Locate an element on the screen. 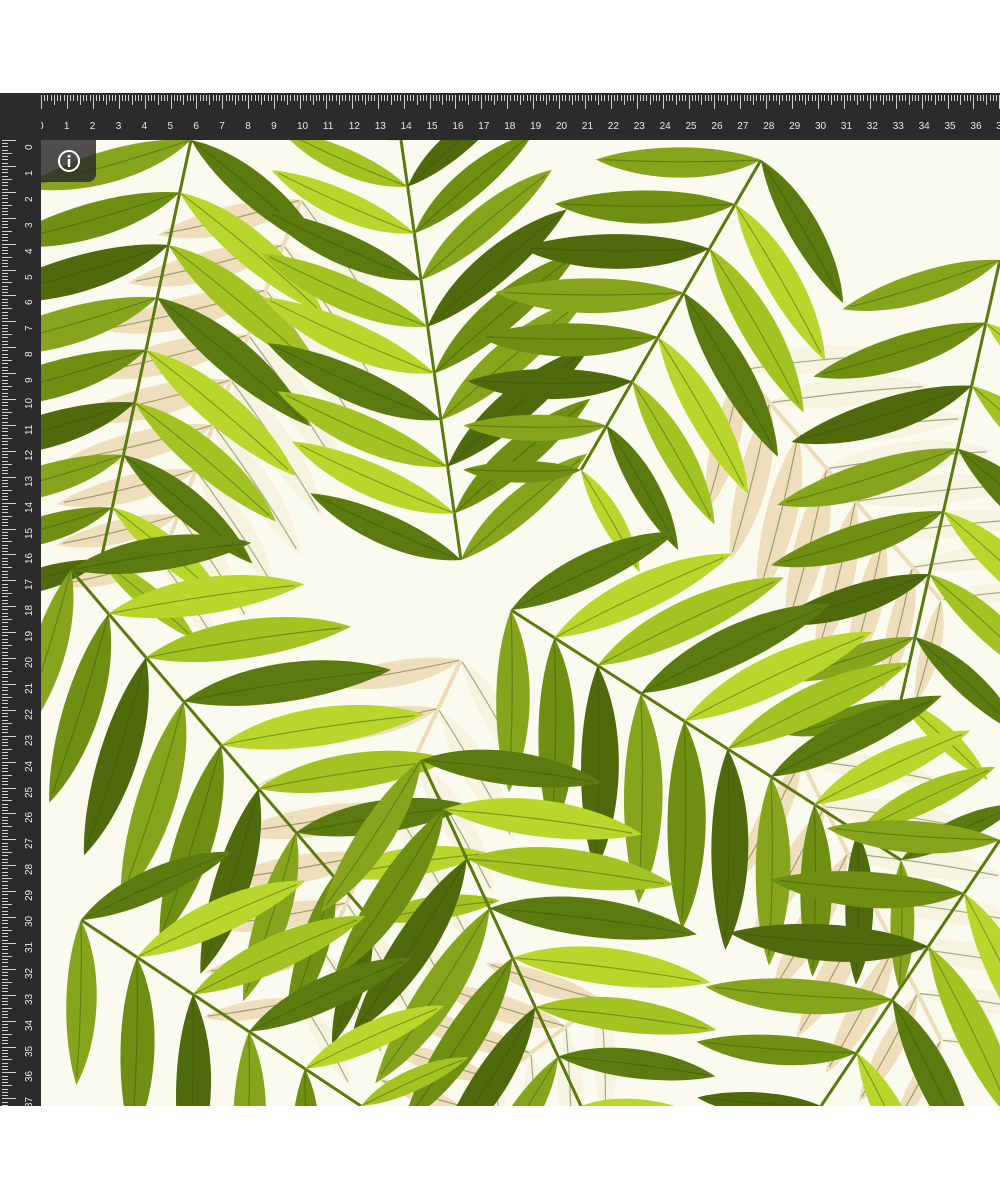 The width and height of the screenshot is (1000, 1200). info-button is located at coordinates (68, 161).